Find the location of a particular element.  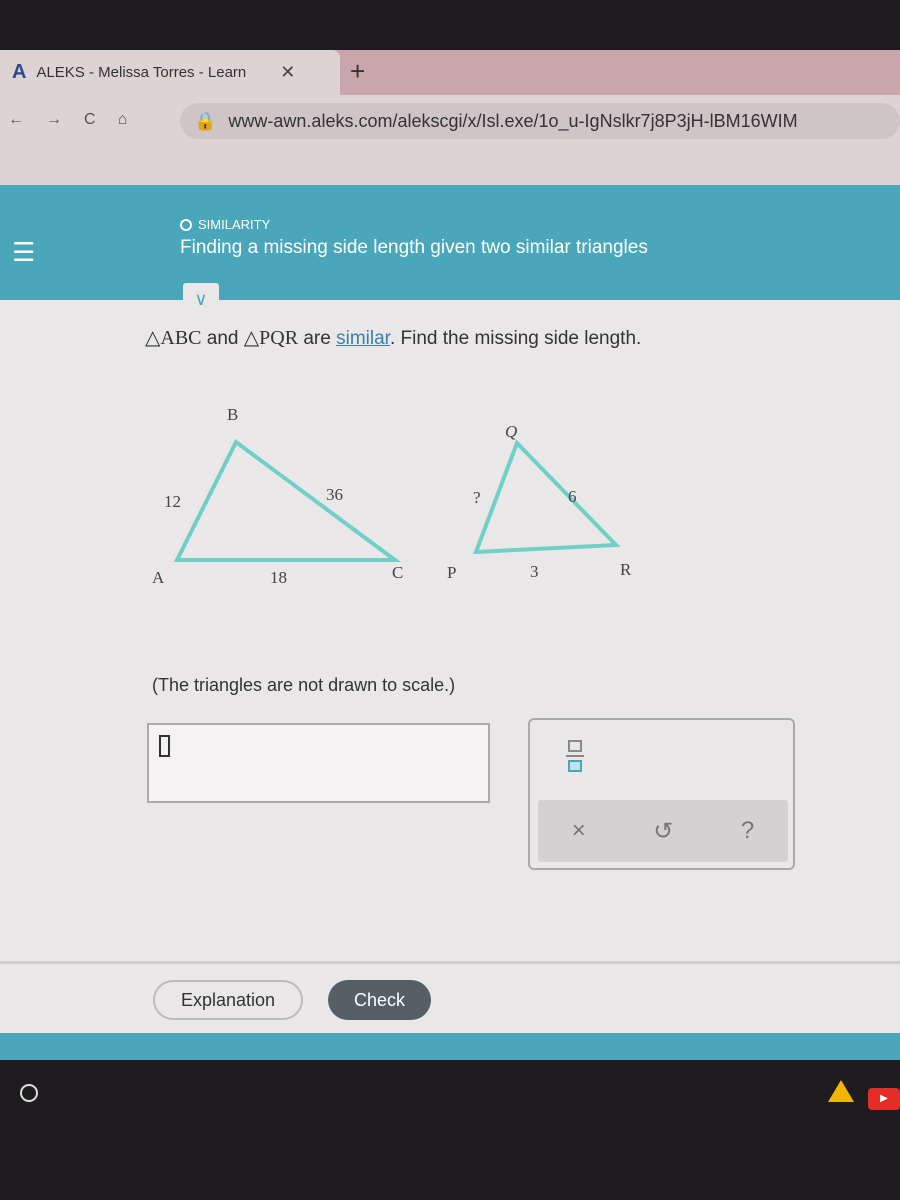

triangles-figure: B A C 12 36 18 Q P R ? 6 3 is located at coordinates (392, 496).